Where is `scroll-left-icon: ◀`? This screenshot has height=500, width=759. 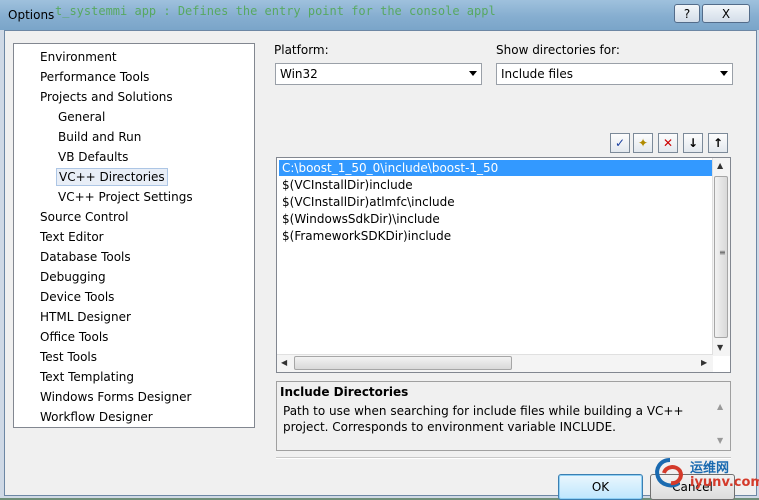 scroll-left-icon: ◀ is located at coordinates (284, 362).